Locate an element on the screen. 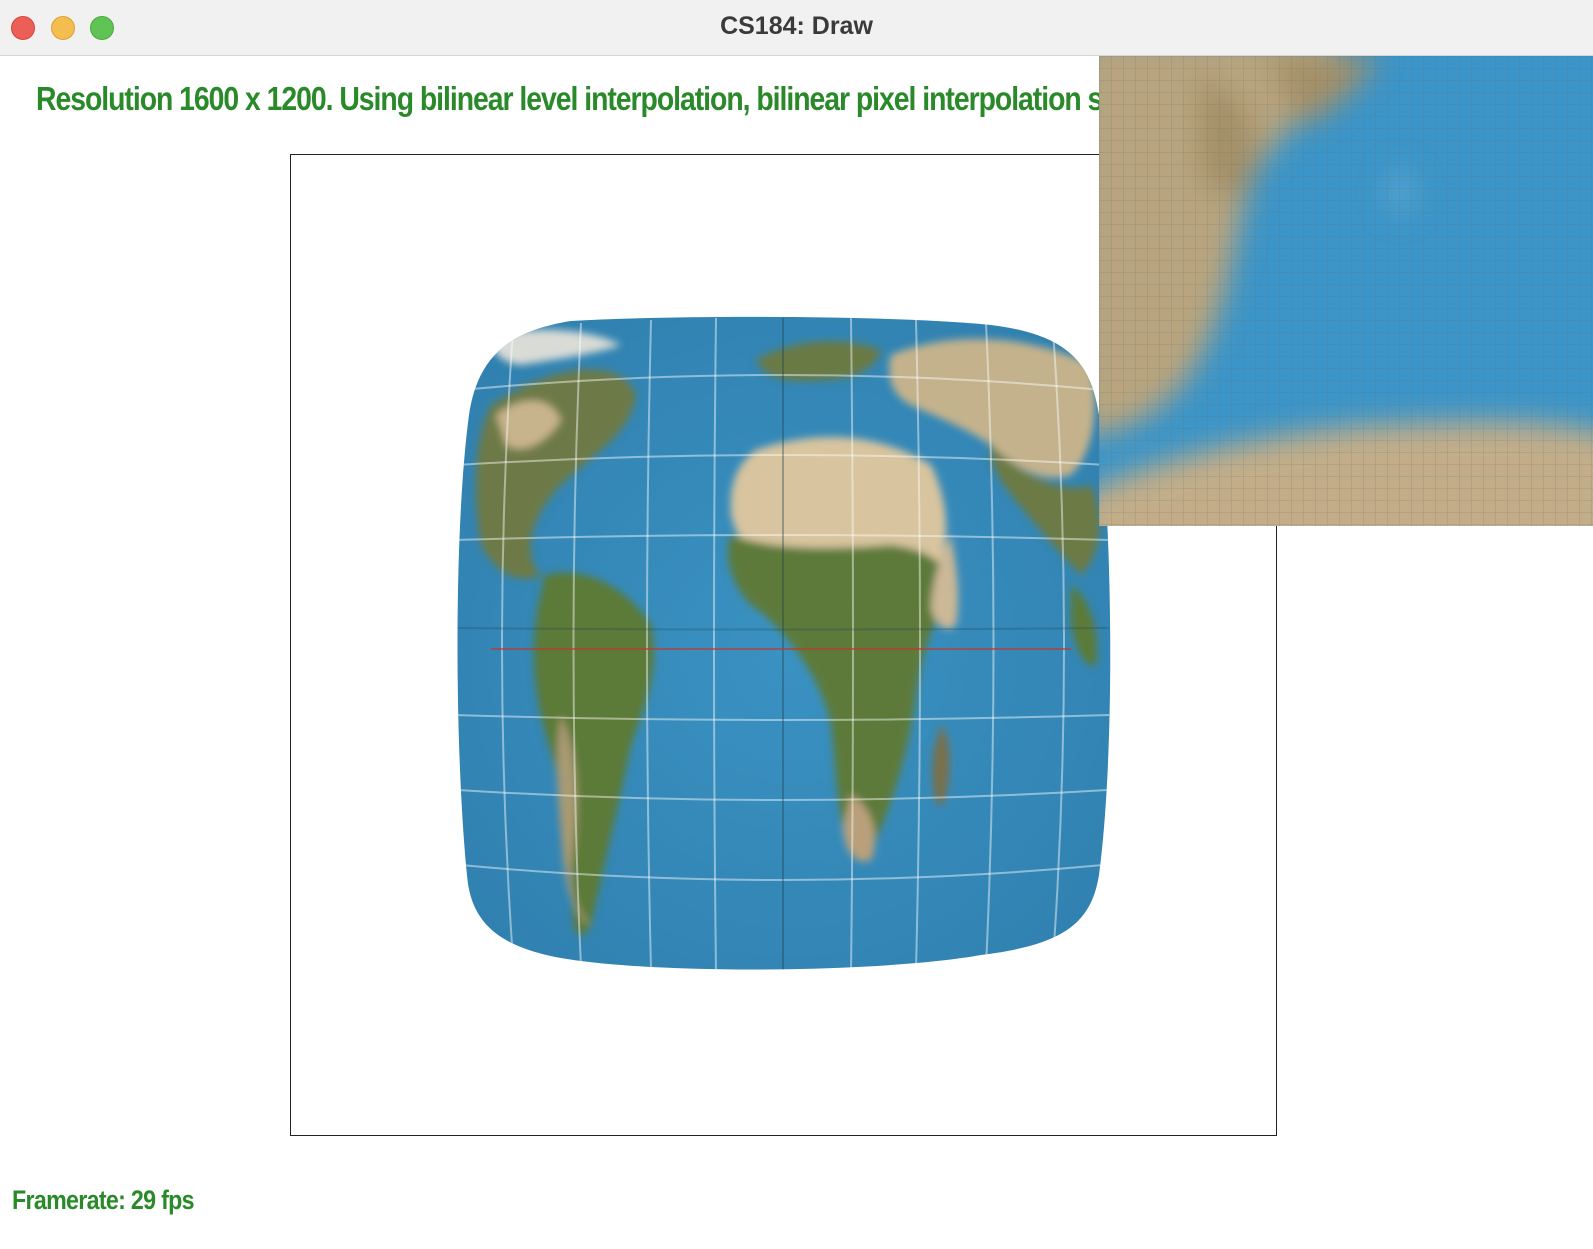 This screenshot has width=1593, height=1249. framerate-text: Framerate: 29 fps is located at coordinates (103, 1200).